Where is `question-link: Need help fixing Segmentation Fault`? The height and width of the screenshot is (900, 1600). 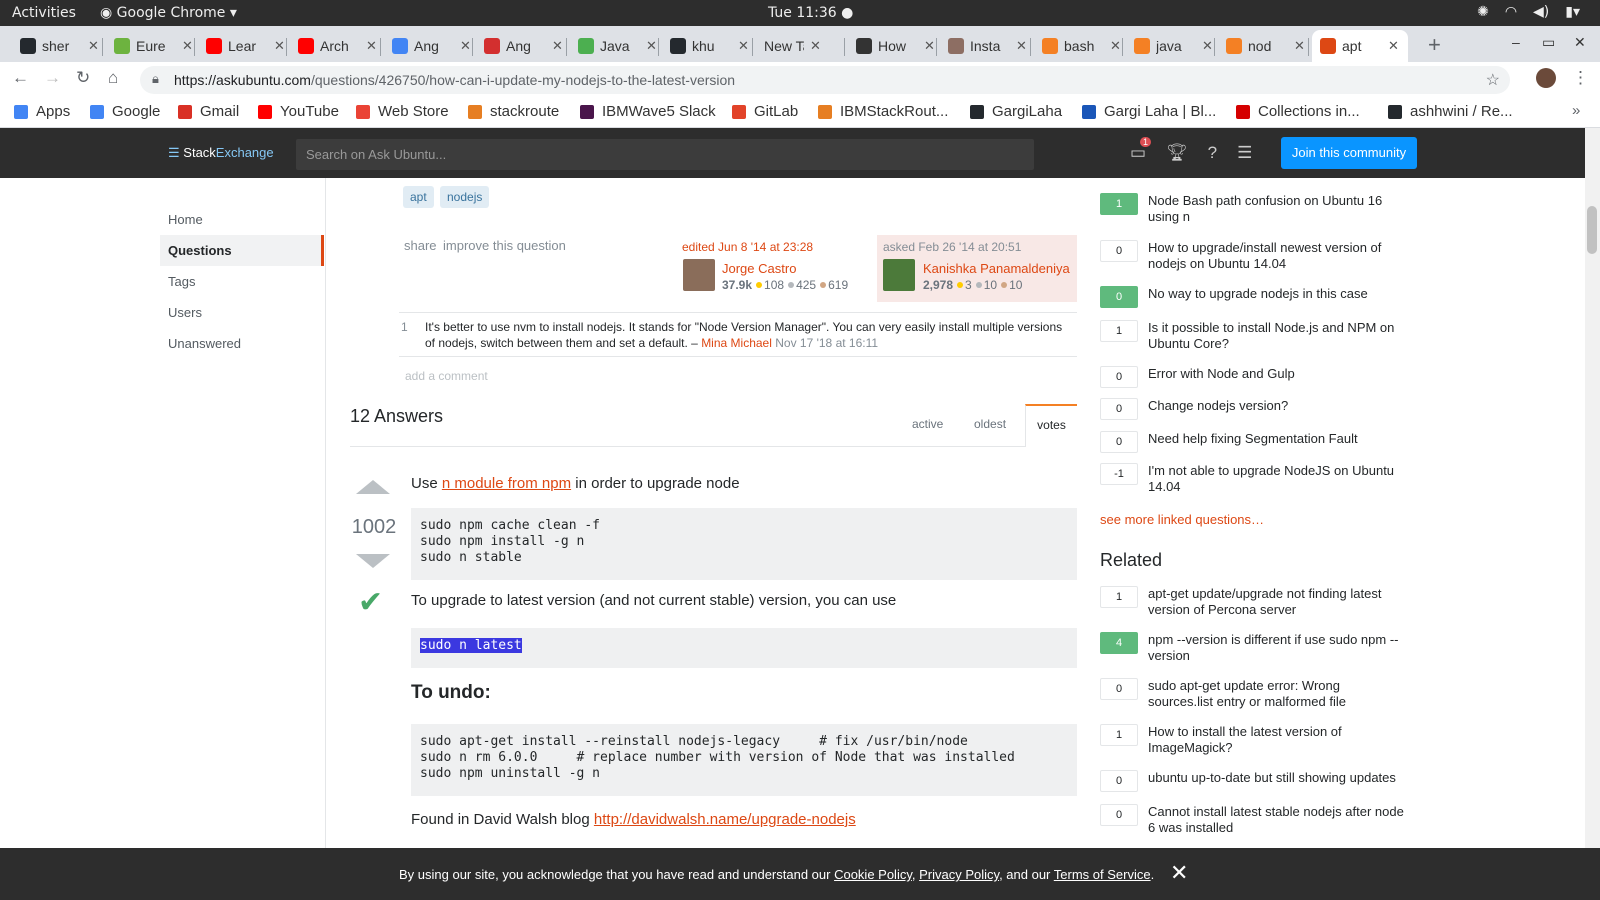 question-link: Need help fixing Segmentation Fault is located at coordinates (1278, 439).